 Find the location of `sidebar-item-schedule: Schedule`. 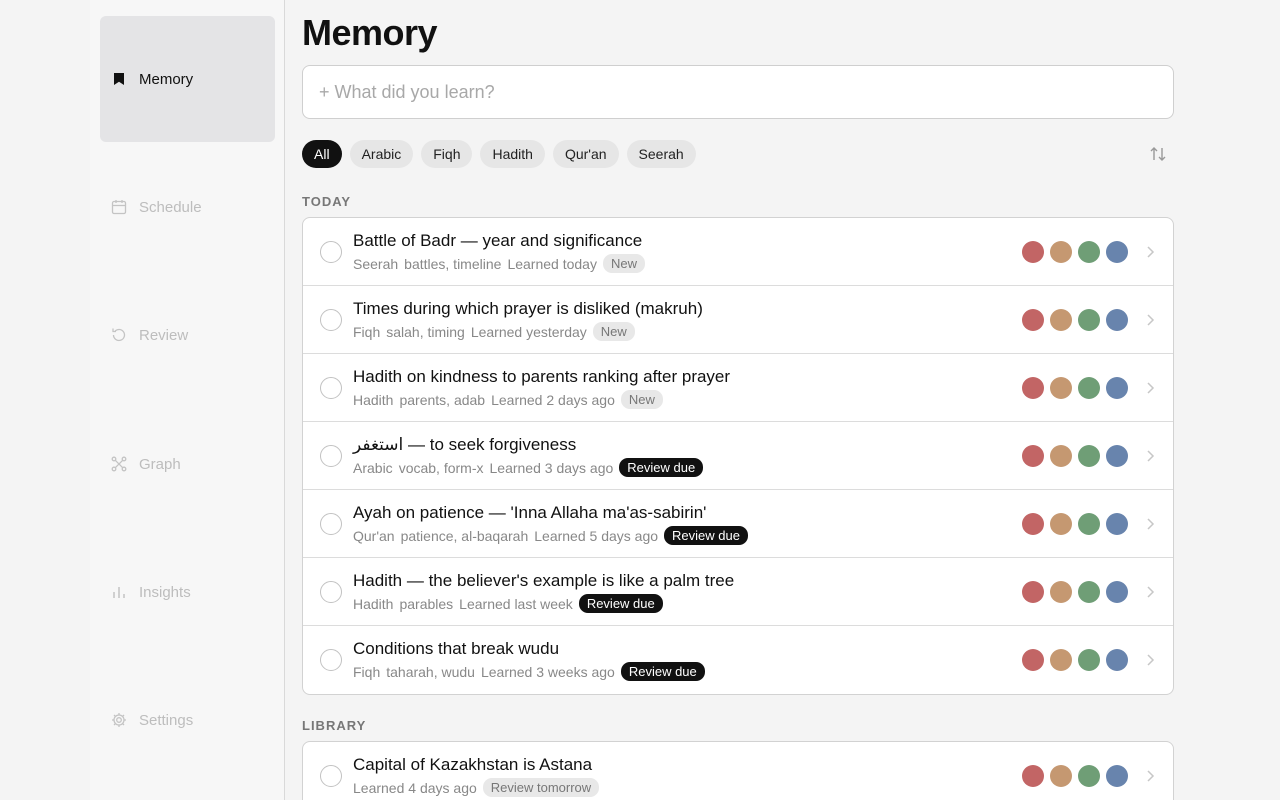

sidebar-item-schedule: Schedule is located at coordinates (187, 207).